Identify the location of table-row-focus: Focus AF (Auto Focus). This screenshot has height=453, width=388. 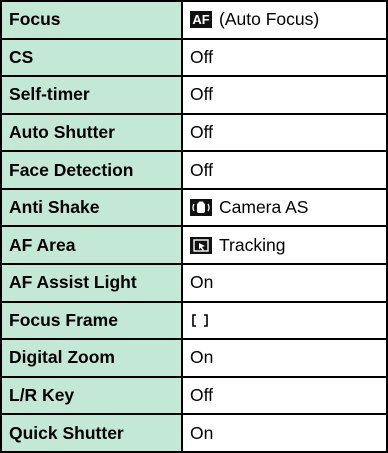
(194, 20).